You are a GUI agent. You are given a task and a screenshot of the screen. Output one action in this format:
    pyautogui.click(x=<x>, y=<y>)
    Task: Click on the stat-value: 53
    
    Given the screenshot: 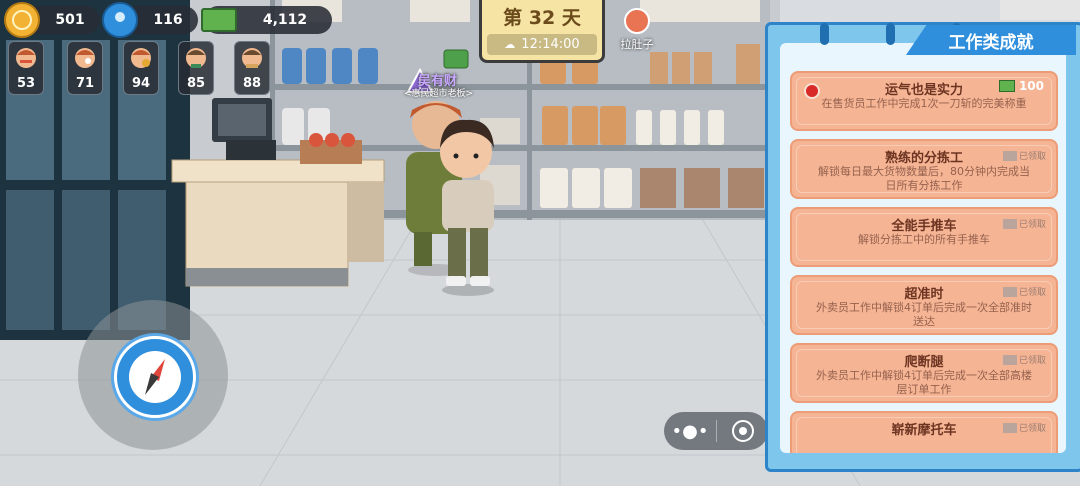 What is the action you would take?
    pyautogui.click(x=26, y=83)
    